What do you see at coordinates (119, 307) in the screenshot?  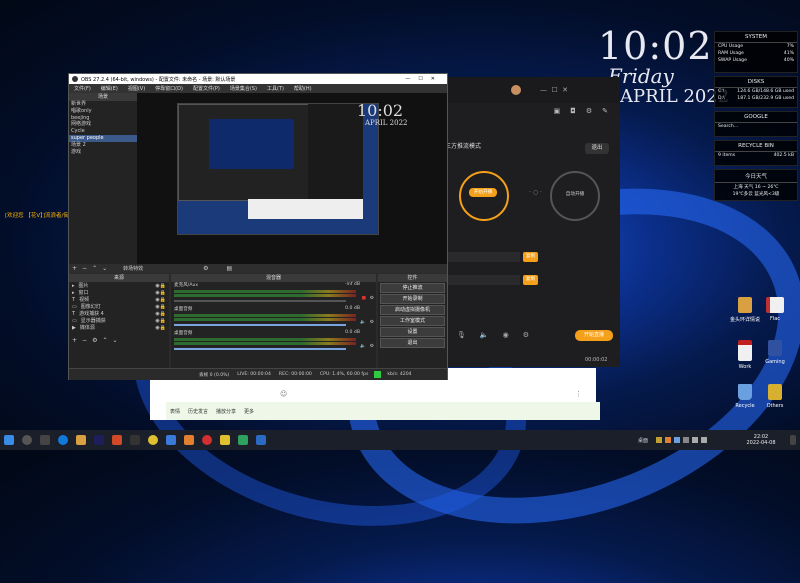 I see `source-item: ▭ 图像幻灯 ◉🔒` at bounding box center [119, 307].